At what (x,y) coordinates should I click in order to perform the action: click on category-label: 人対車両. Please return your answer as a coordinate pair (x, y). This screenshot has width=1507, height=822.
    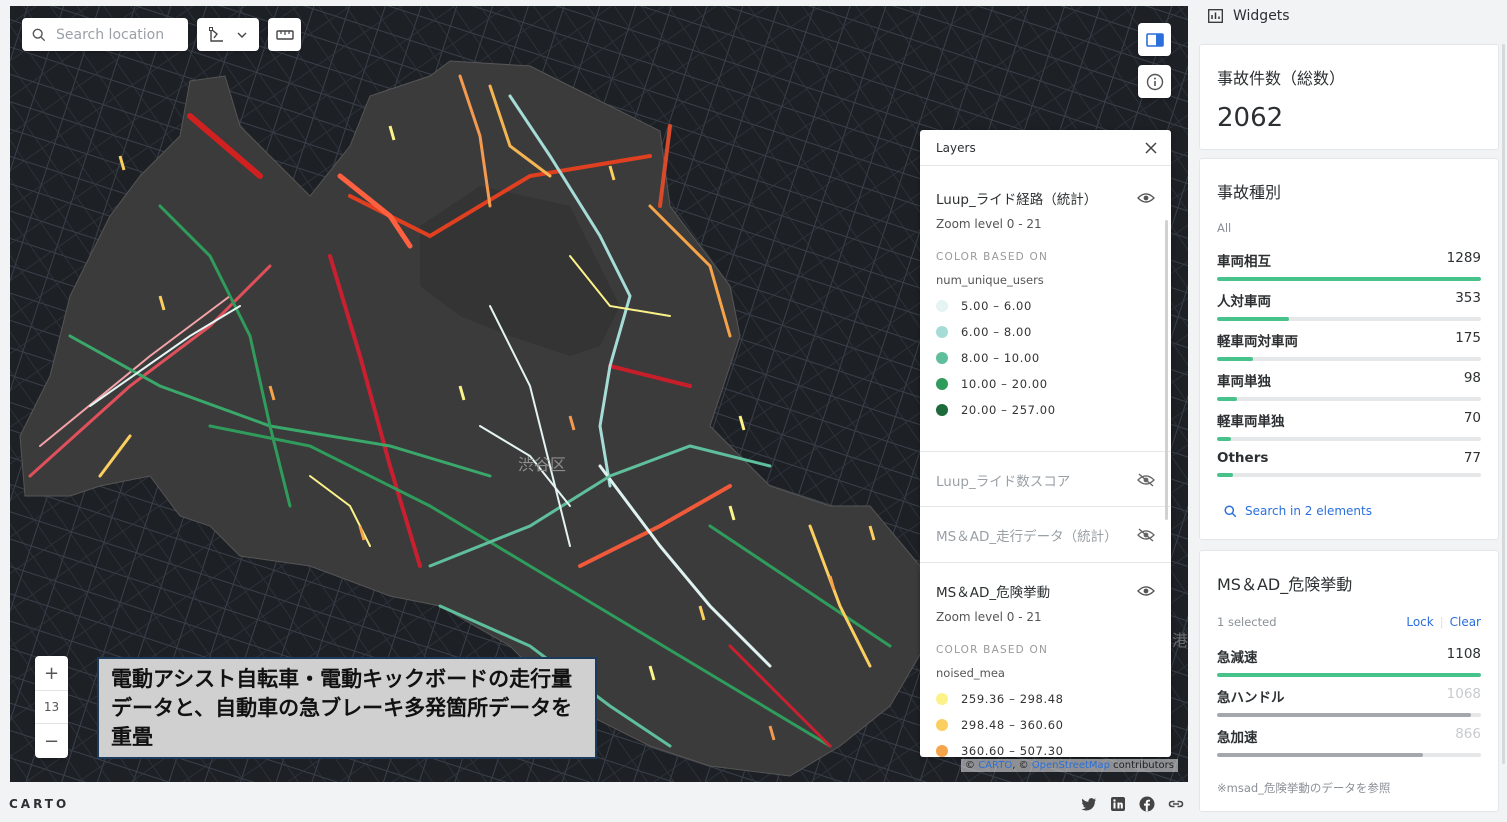
    Looking at the image, I should click on (1244, 302).